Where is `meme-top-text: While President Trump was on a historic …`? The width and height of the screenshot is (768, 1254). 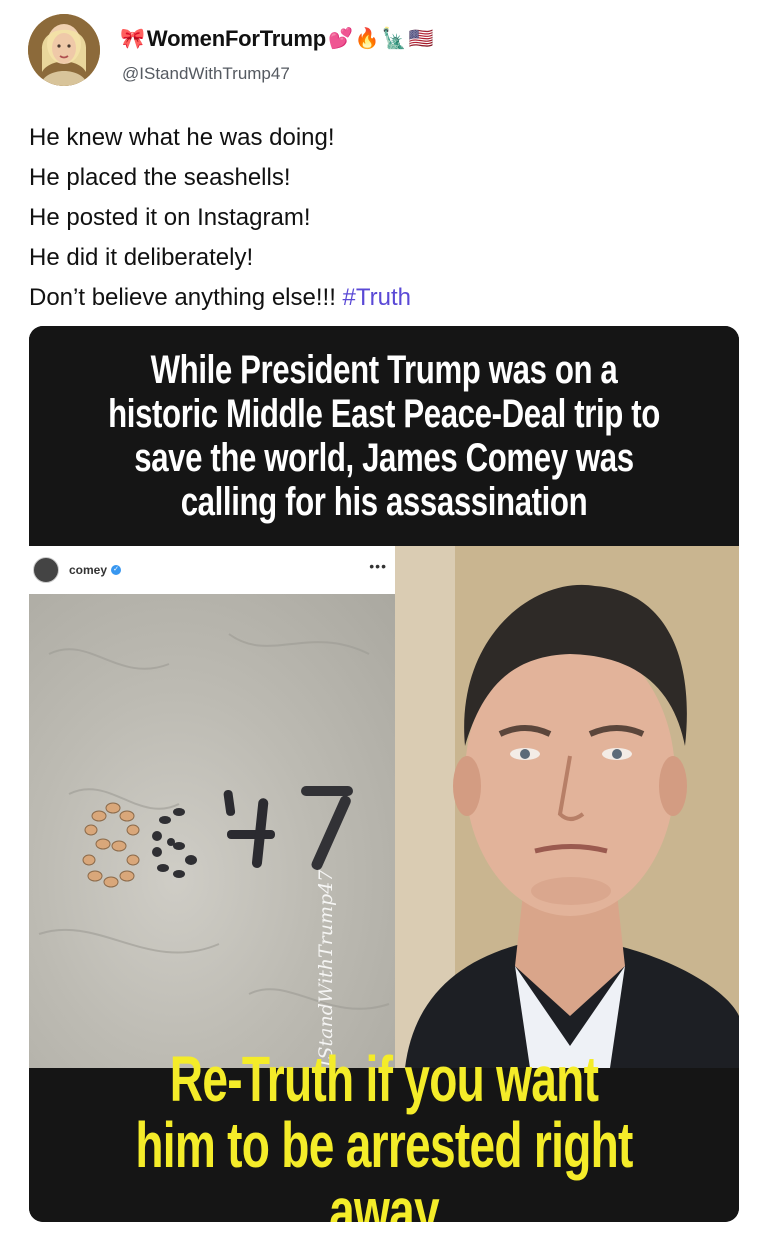 meme-top-text: While President Trump was on a historic … is located at coordinates (384, 436).